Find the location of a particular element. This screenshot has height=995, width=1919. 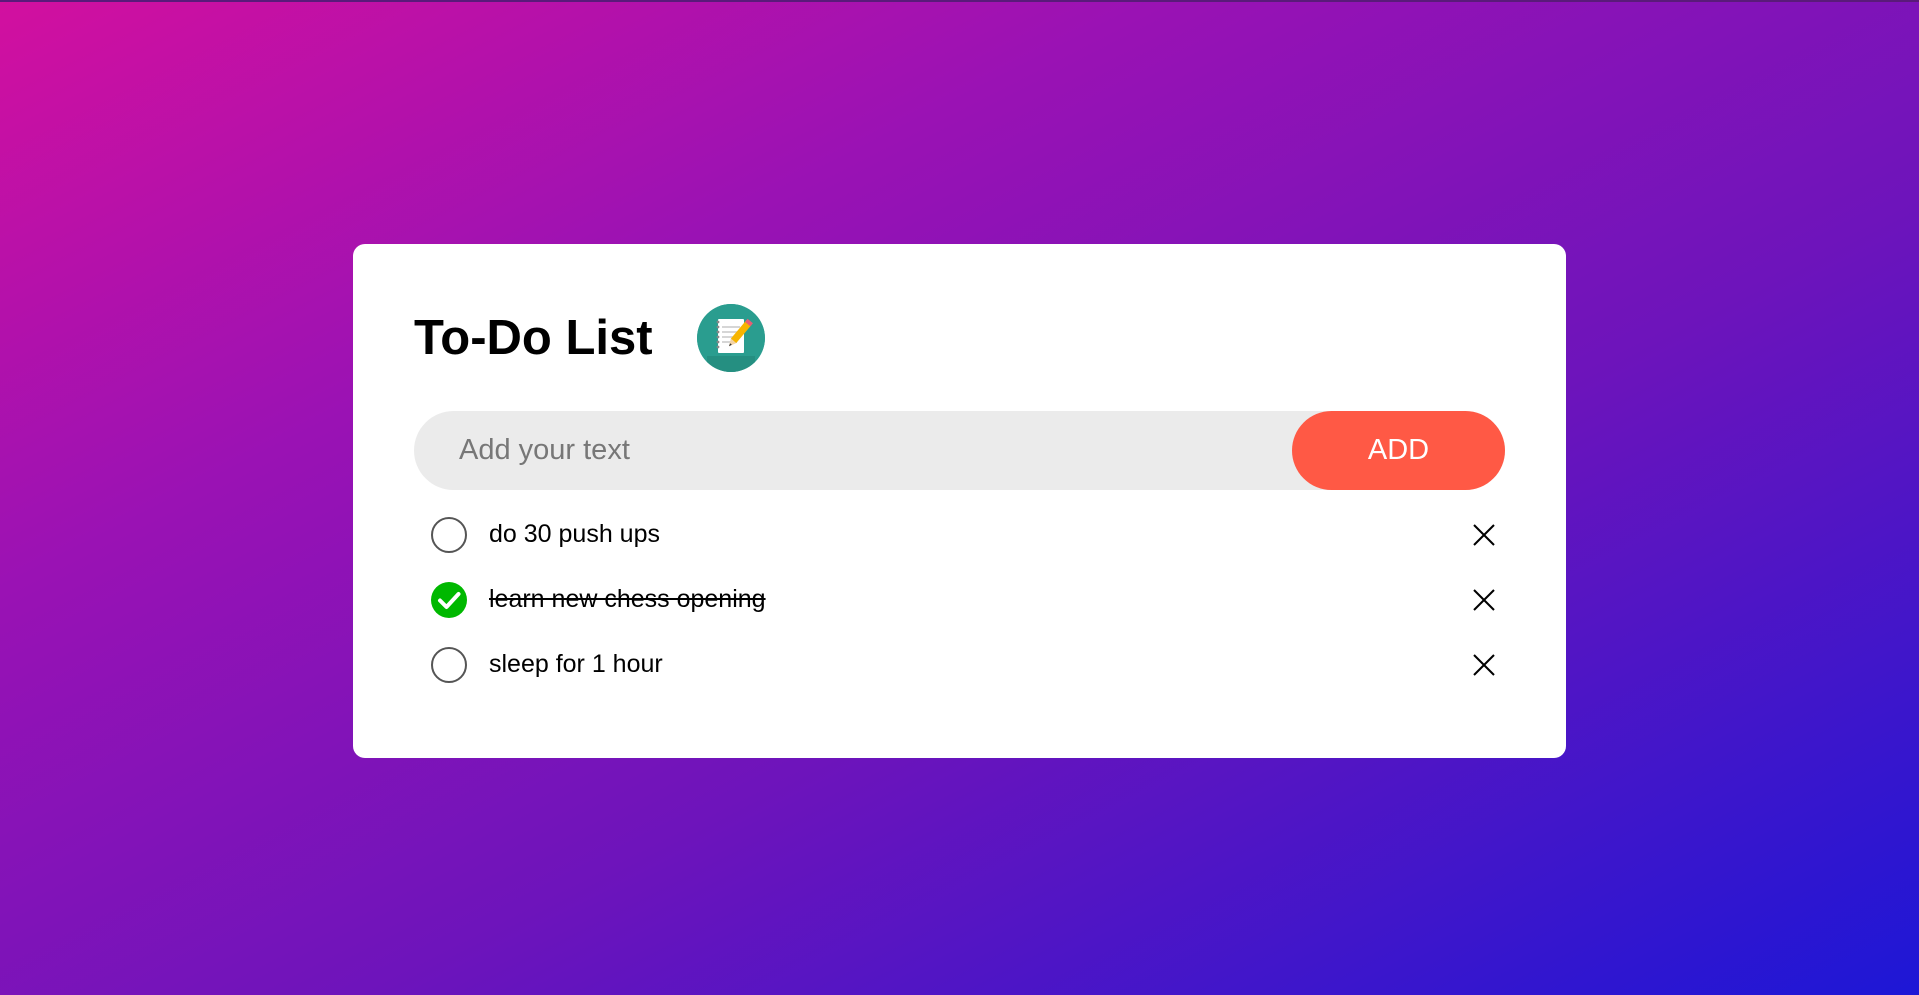

add-task-row: ADD is located at coordinates (959, 450).